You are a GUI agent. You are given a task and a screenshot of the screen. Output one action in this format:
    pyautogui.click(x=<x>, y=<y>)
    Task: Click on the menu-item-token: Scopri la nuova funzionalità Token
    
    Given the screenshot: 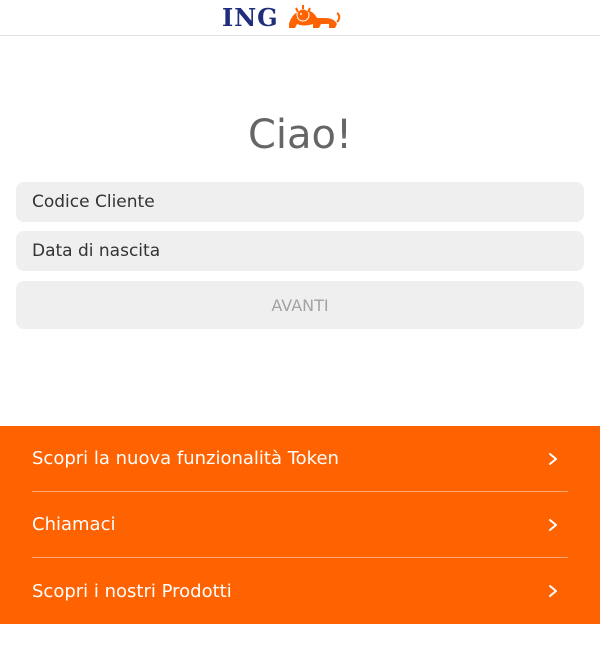 What is the action you would take?
    pyautogui.click(x=300, y=459)
    